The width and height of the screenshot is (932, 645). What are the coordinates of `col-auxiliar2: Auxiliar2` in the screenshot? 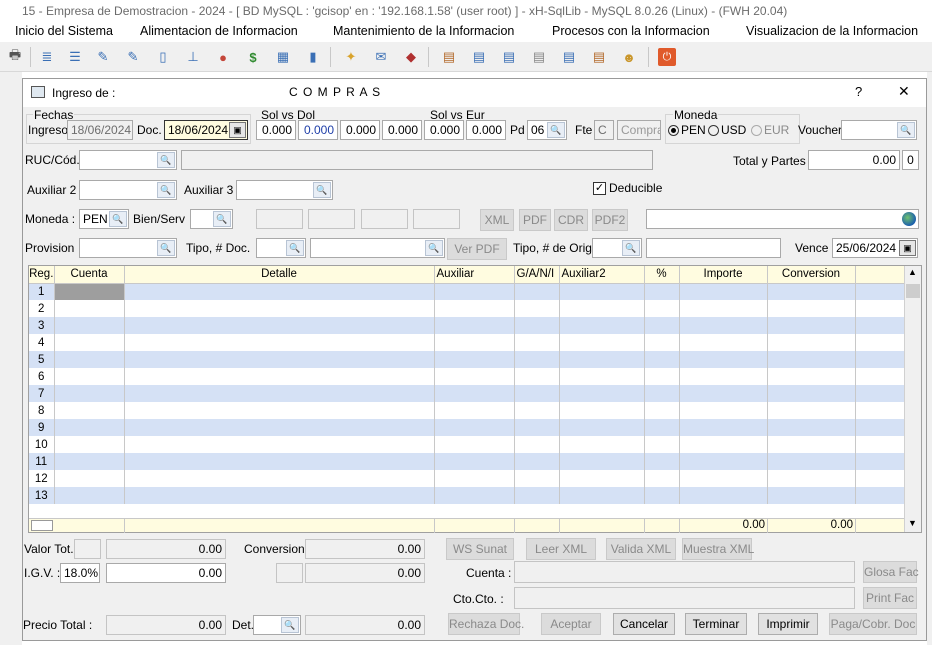 It's located at (602, 275).